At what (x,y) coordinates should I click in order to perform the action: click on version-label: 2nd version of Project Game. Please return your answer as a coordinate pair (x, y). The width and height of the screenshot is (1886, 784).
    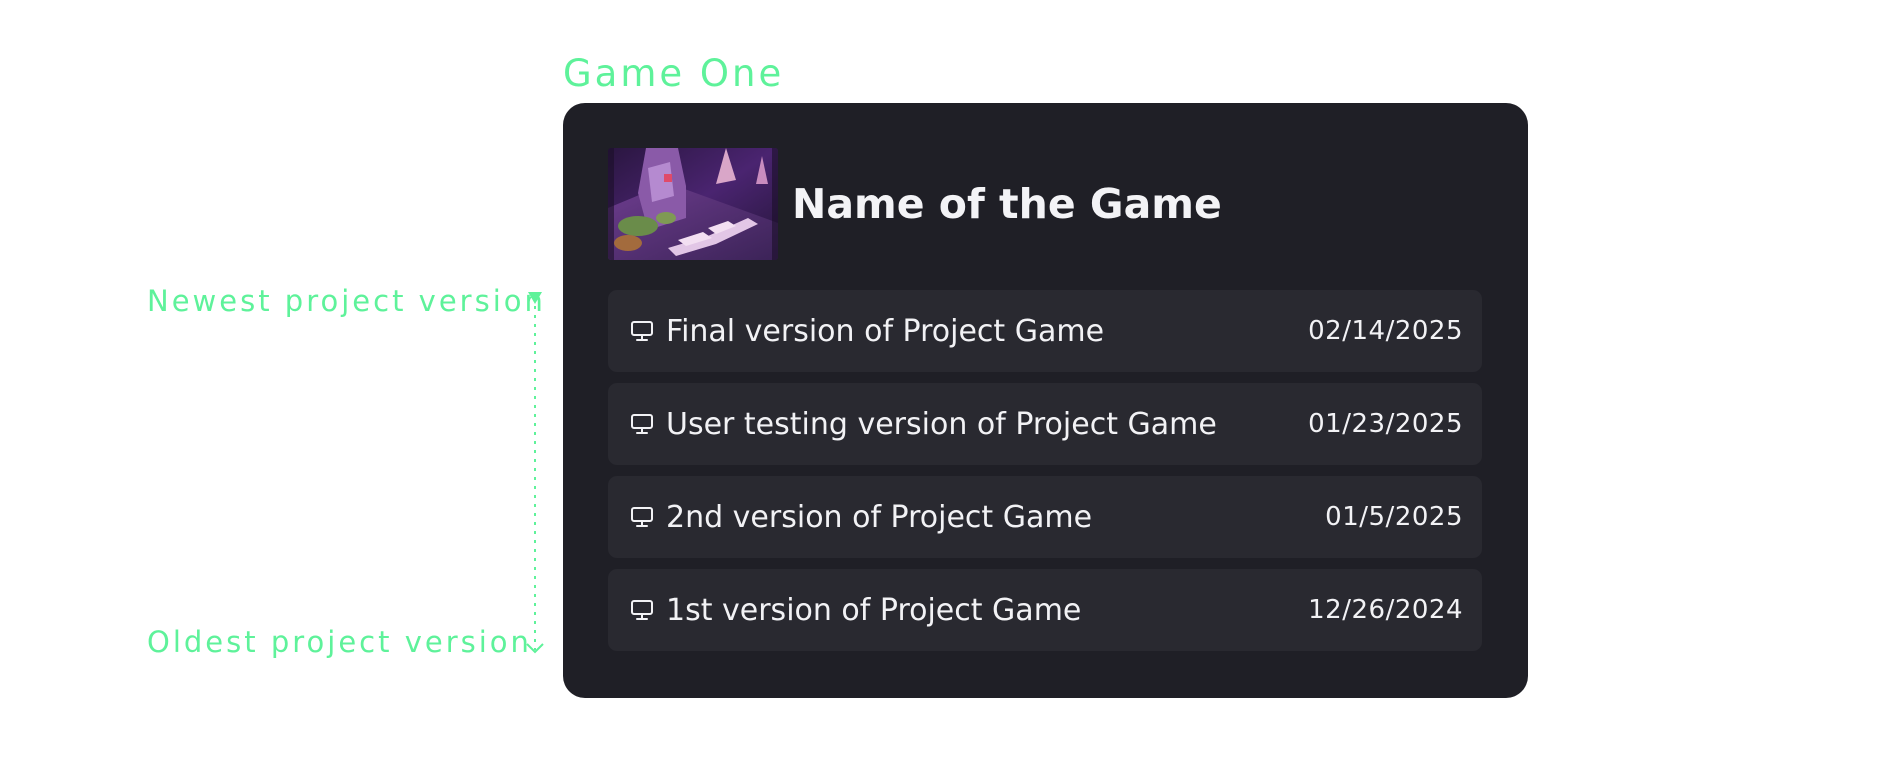
    Looking at the image, I should click on (879, 517).